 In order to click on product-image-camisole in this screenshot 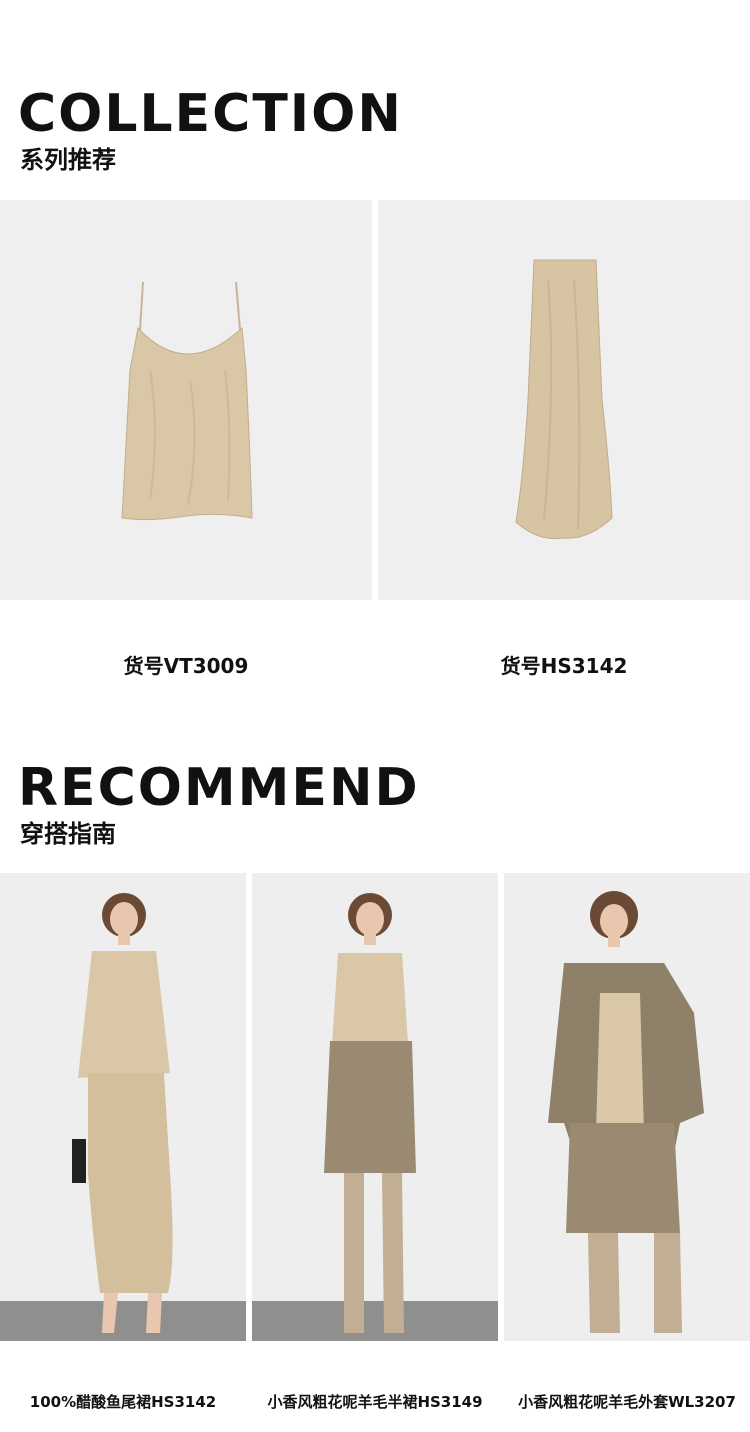, I will do `click(186, 400)`.